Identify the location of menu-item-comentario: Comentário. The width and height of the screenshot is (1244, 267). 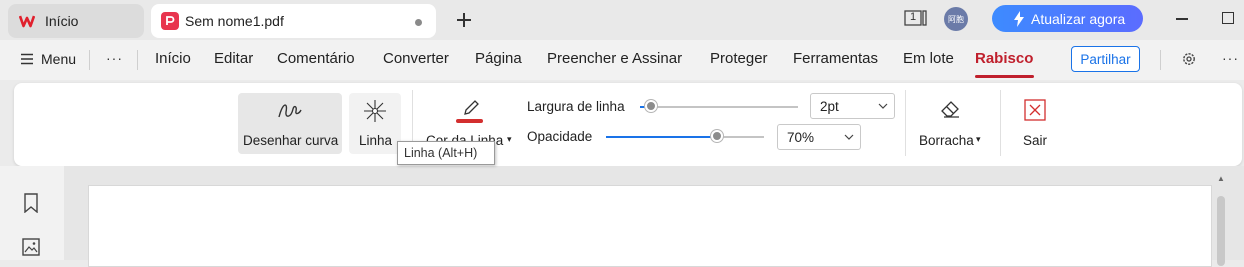
(316, 58).